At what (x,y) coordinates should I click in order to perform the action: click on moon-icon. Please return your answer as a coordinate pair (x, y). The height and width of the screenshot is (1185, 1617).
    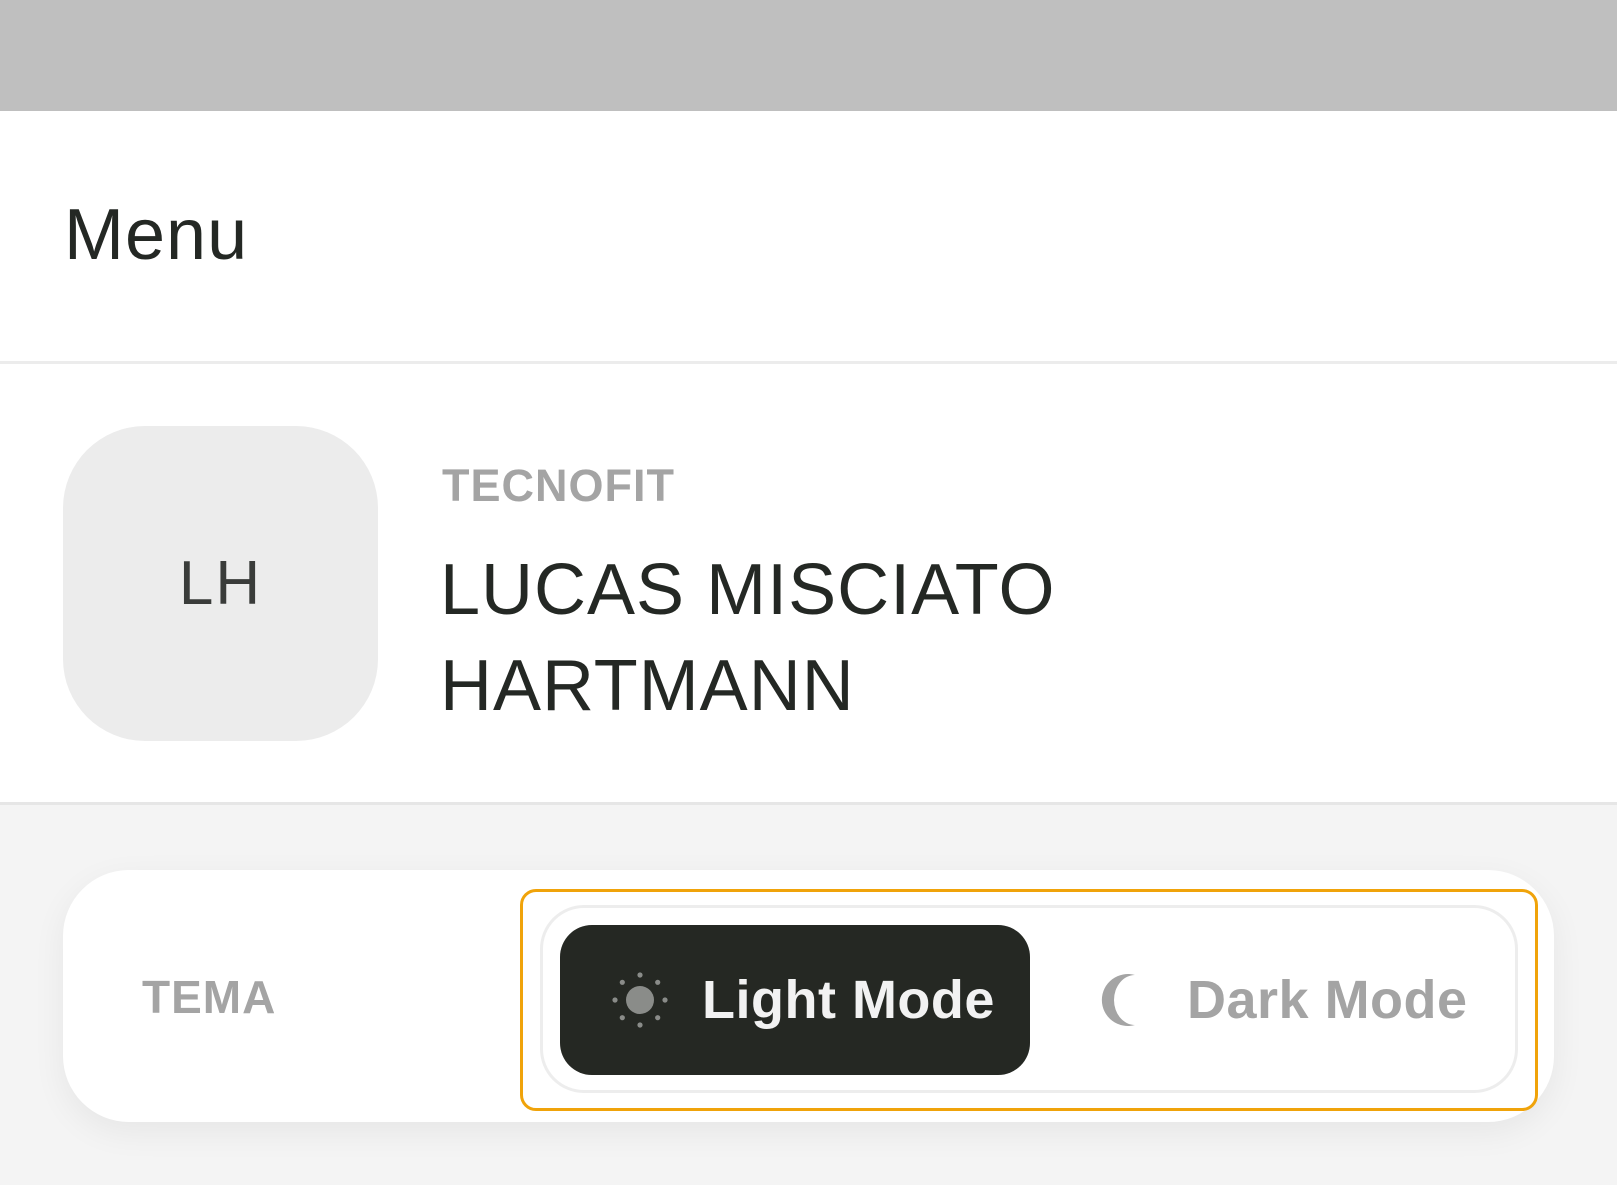
    Looking at the image, I should click on (1125, 1000).